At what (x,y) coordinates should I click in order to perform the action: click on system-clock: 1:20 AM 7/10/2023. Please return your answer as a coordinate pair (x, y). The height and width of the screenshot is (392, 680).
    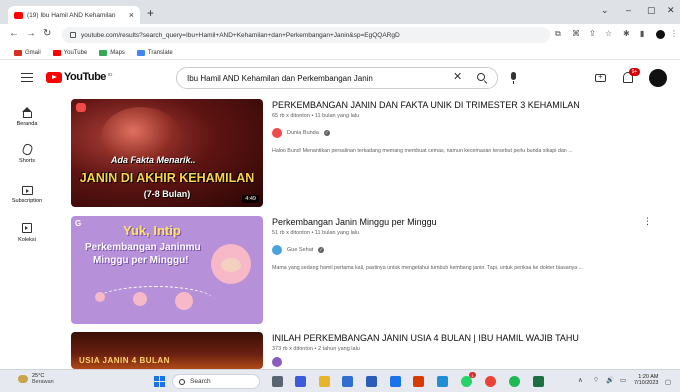
    Looking at the image, I should click on (646, 380).